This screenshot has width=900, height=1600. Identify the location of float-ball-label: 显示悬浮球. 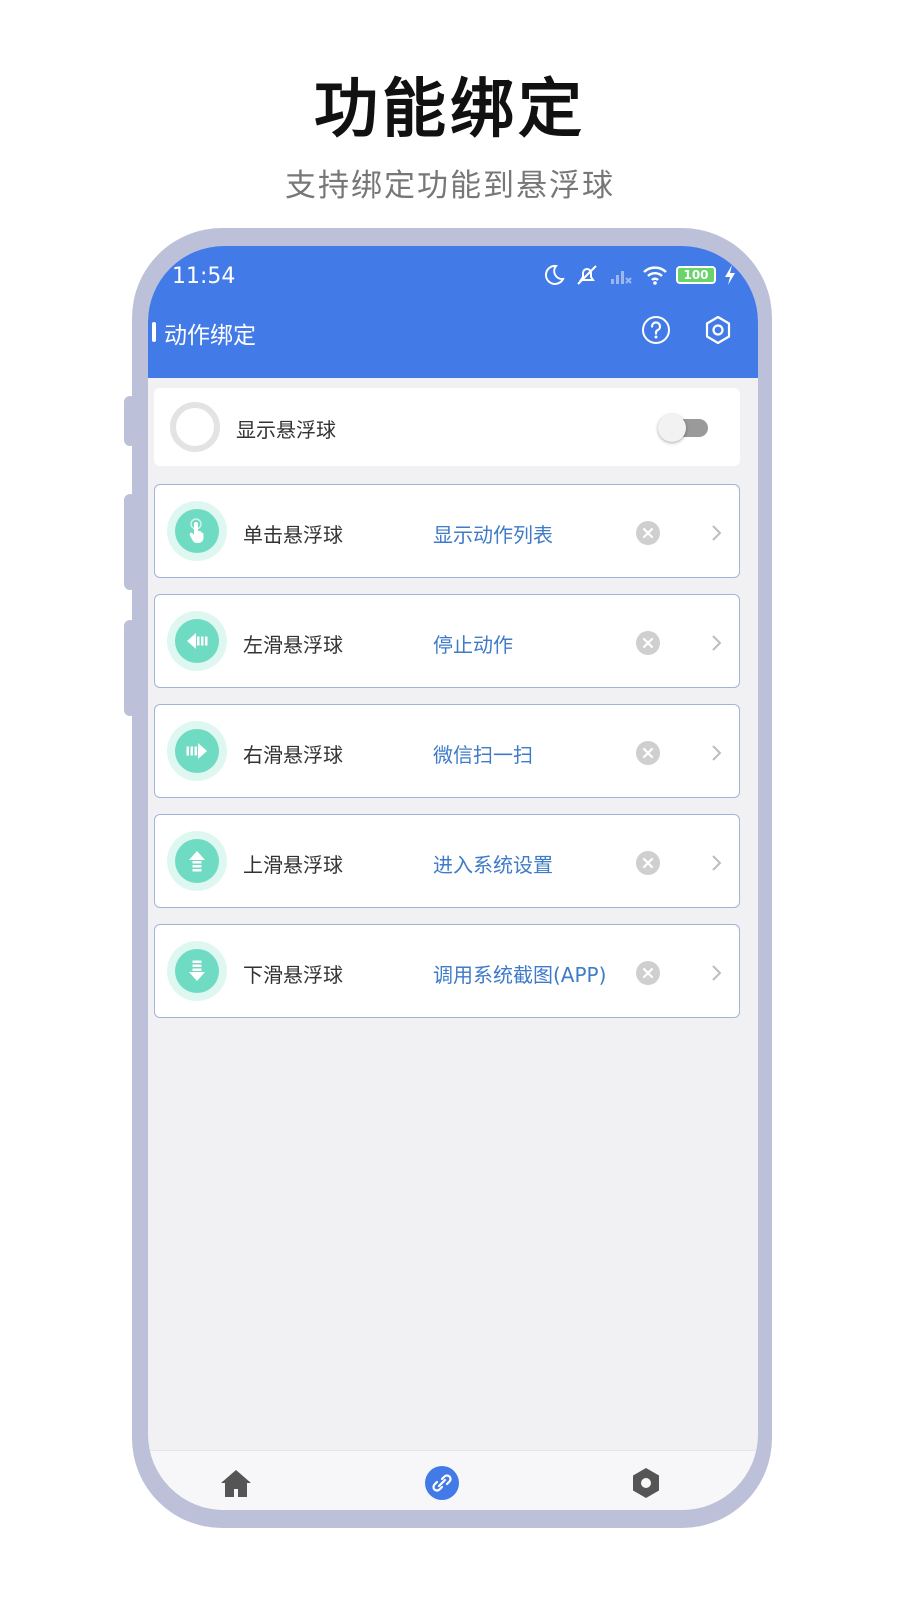
(286, 430).